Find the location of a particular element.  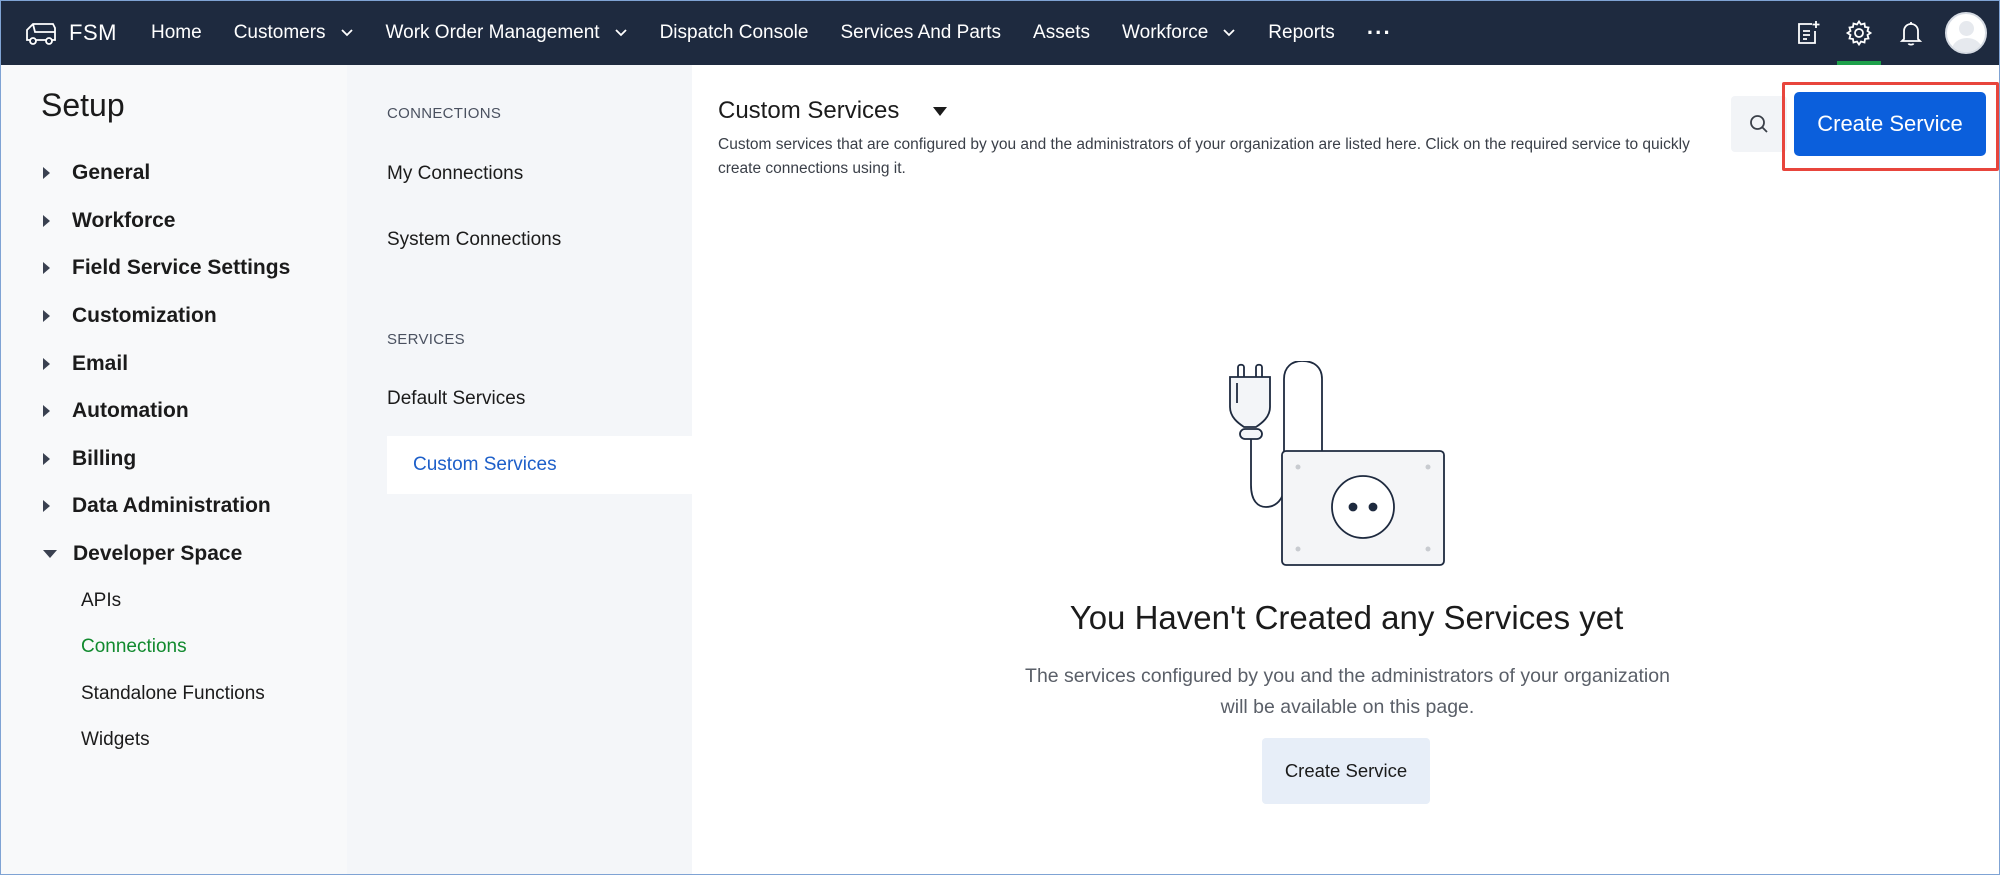

services-section-header: SERVICES is located at coordinates (426, 339).